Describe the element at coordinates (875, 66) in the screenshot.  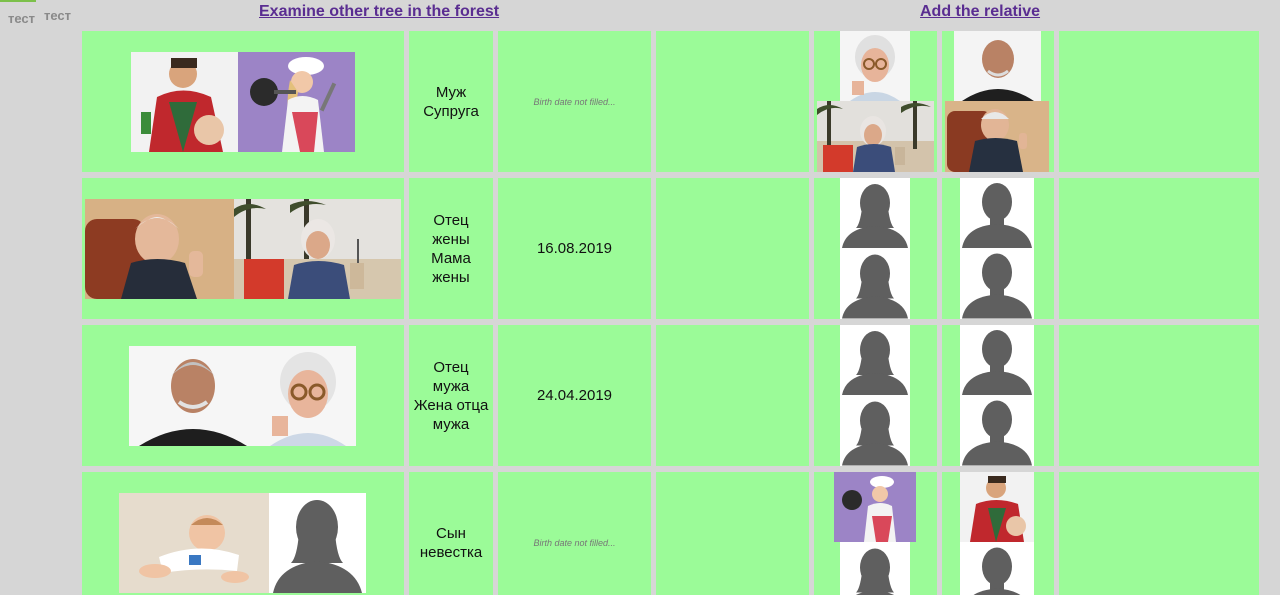
I see `grandmother-photo` at that location.